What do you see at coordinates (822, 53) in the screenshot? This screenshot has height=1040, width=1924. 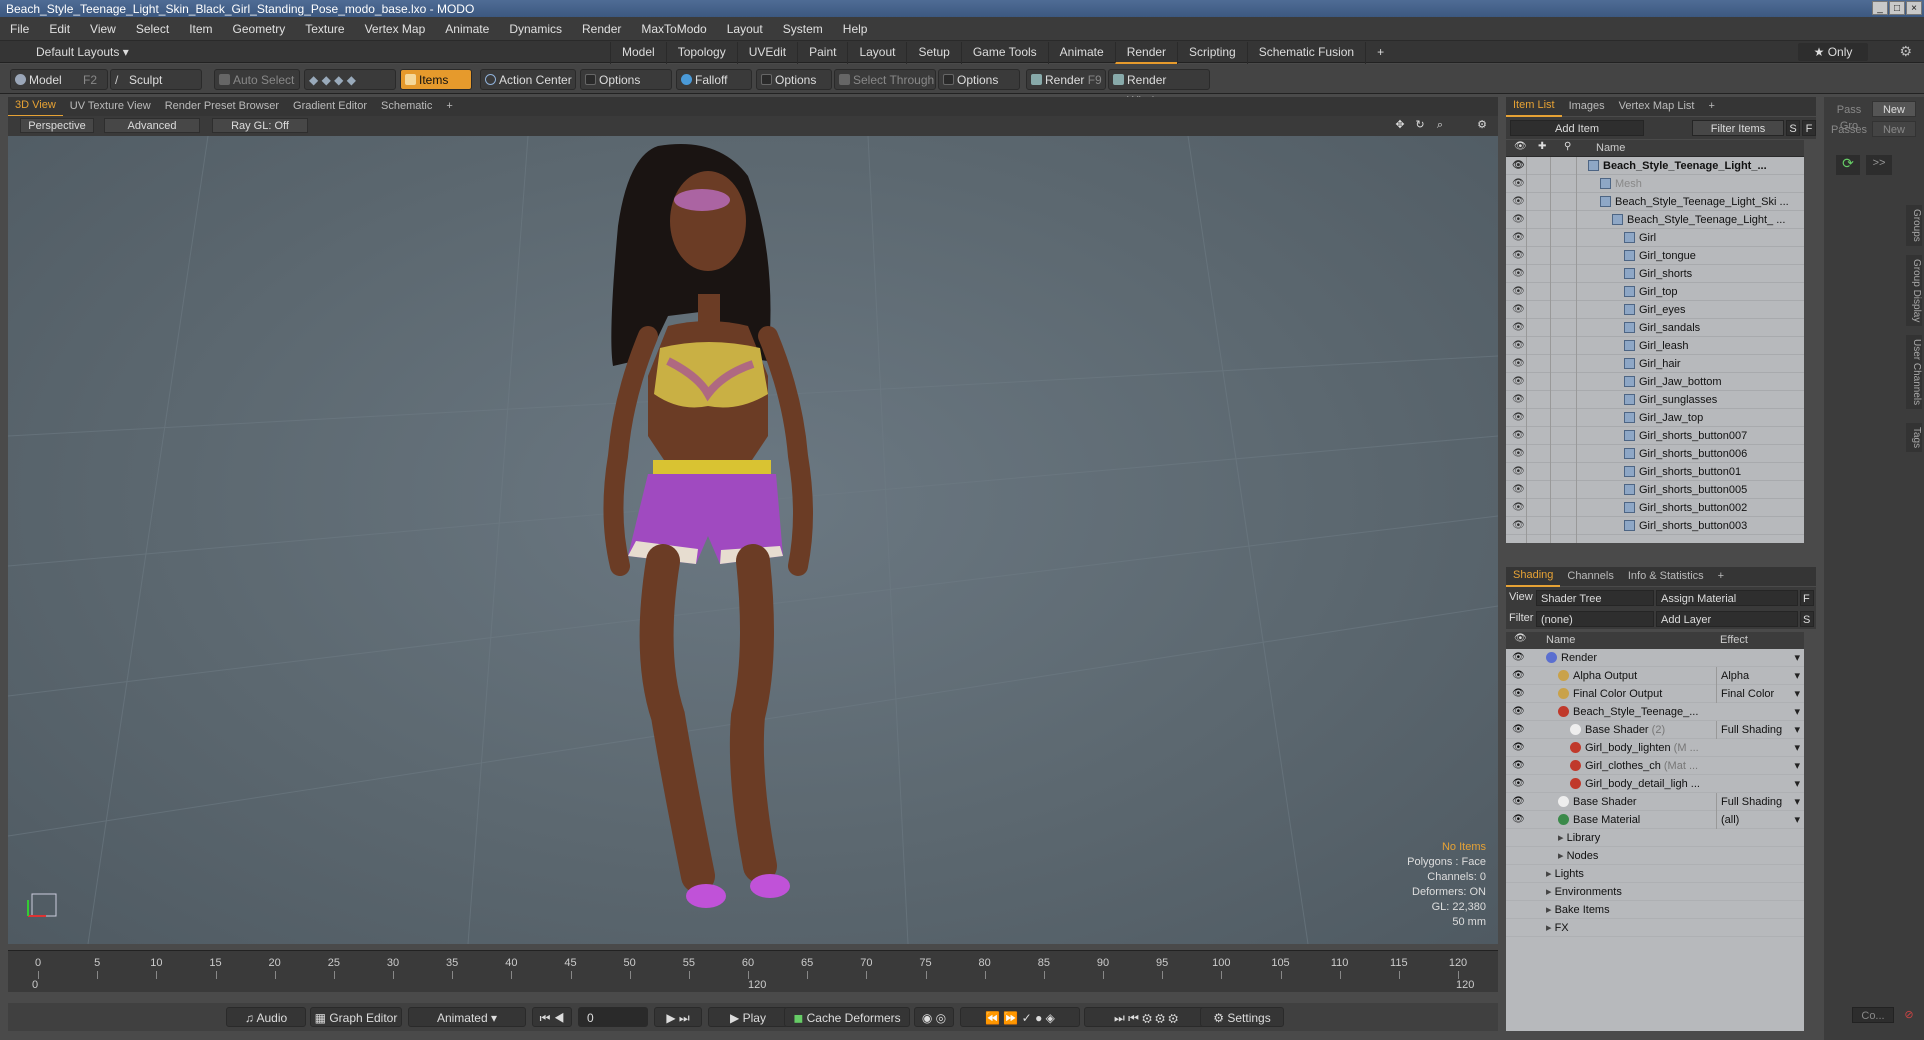 I see `tab-paint: Paint` at bounding box center [822, 53].